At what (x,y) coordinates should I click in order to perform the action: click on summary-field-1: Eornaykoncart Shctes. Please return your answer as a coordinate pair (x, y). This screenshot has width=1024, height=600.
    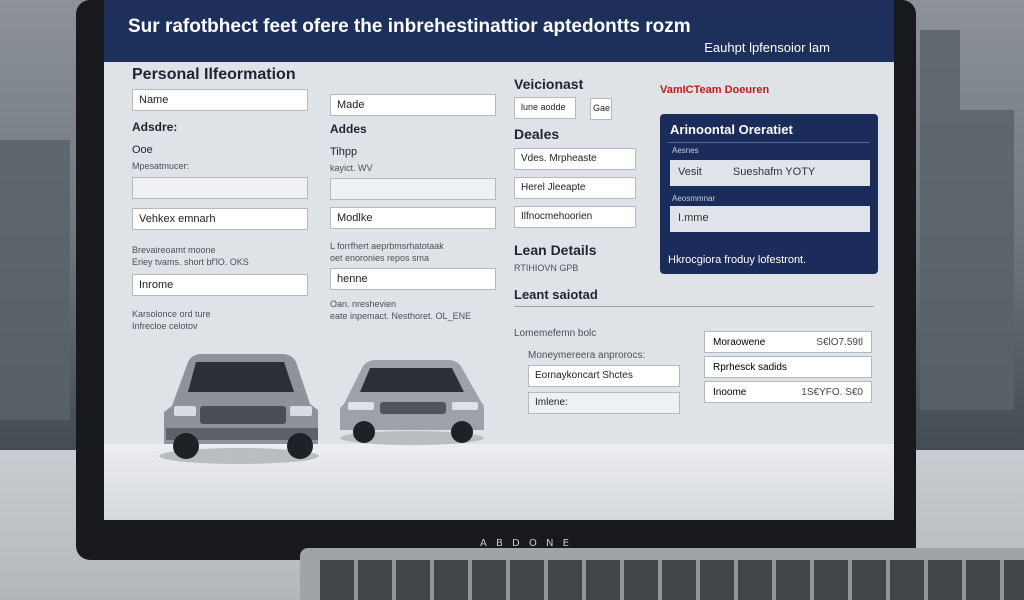
    Looking at the image, I should click on (604, 376).